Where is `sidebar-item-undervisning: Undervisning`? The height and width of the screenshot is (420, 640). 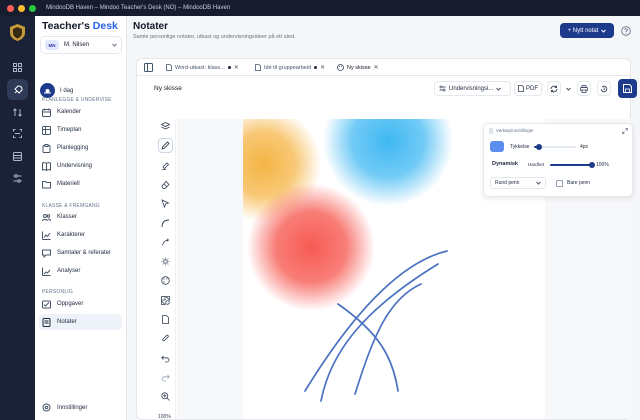 sidebar-item-undervisning: Undervisning is located at coordinates (80, 166).